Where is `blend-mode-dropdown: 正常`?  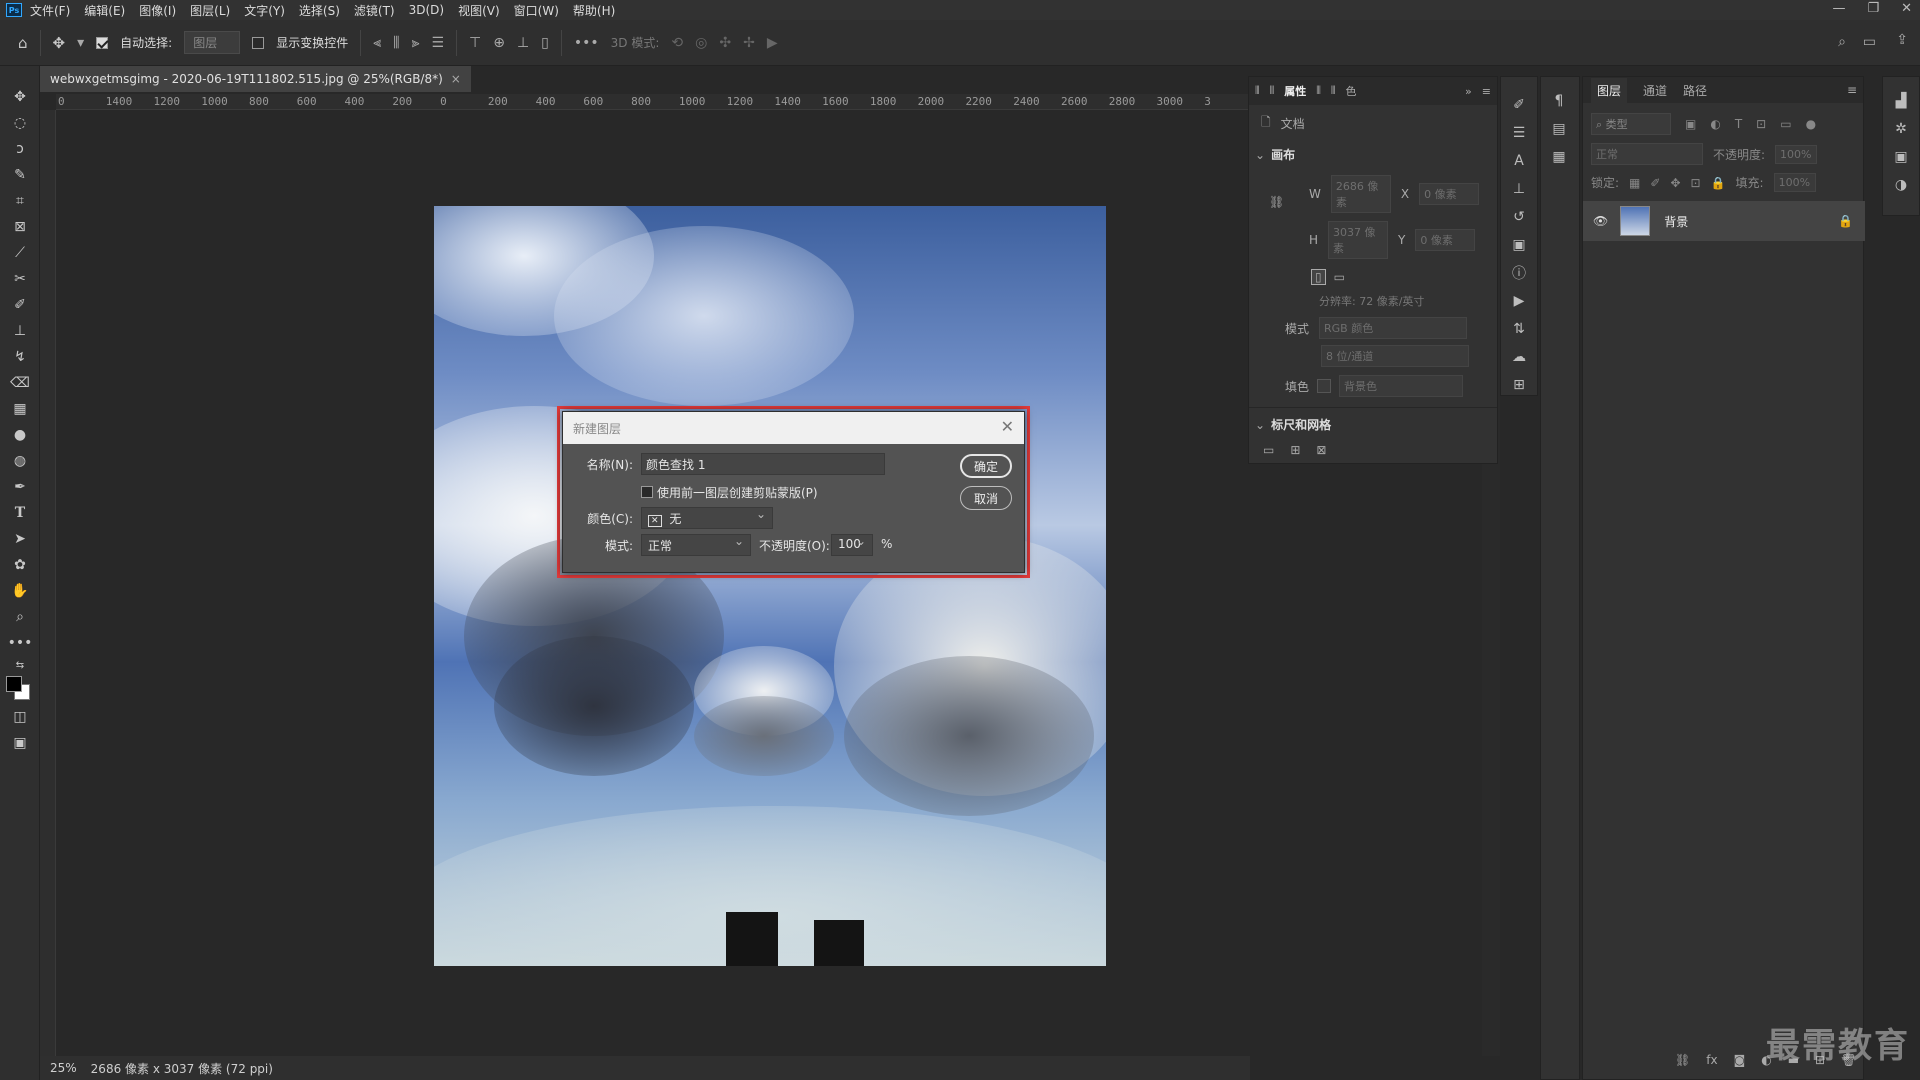 blend-mode-dropdown: 正常 is located at coordinates (1647, 154).